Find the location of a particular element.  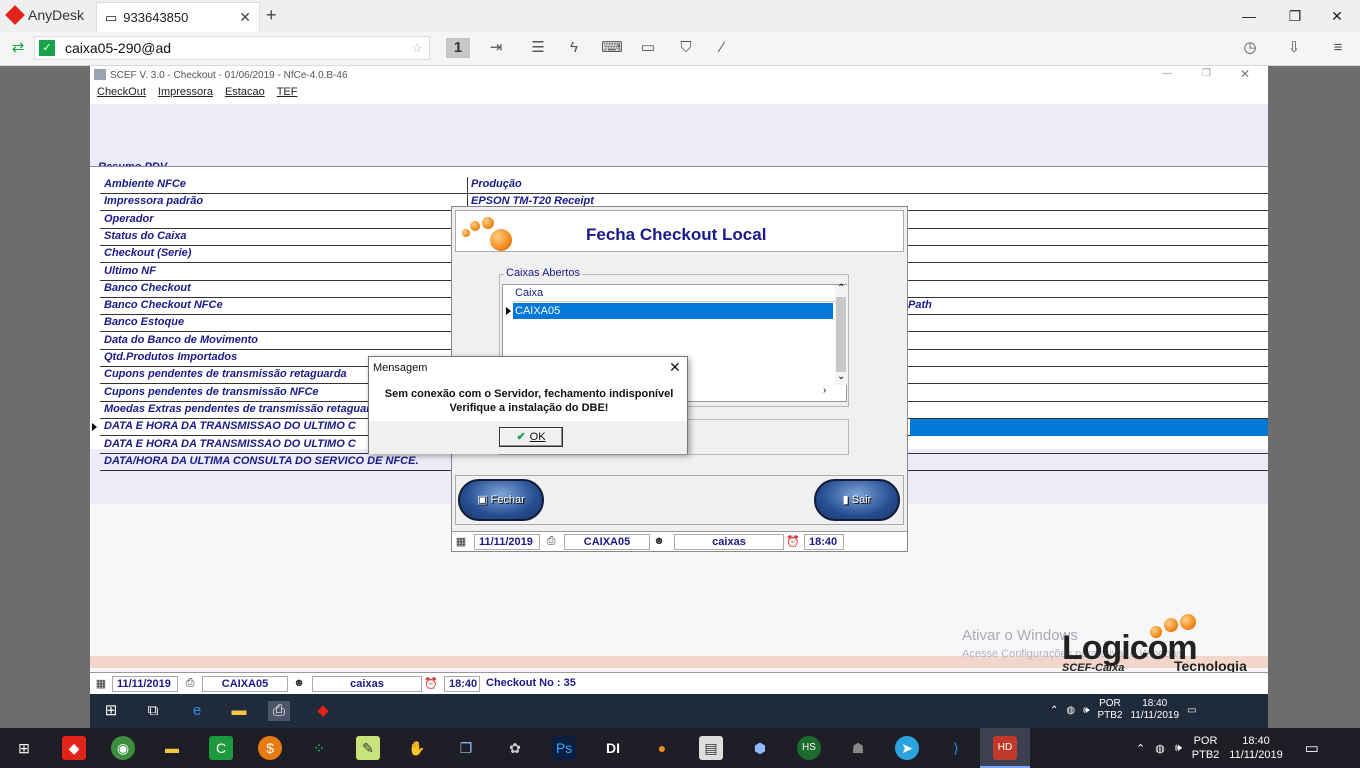

pen-icon: ∕ is located at coordinates (722, 48).